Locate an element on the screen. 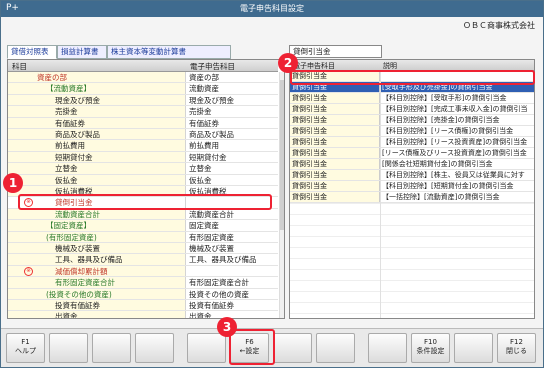 The image size is (544, 368). account-name: 流動資産合計 is located at coordinates (77, 214).